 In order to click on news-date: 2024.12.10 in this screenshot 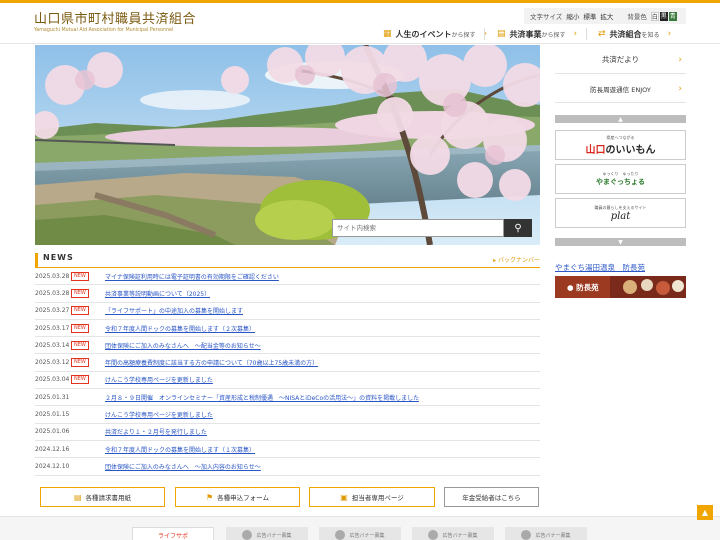, I will do `click(52, 466)`.